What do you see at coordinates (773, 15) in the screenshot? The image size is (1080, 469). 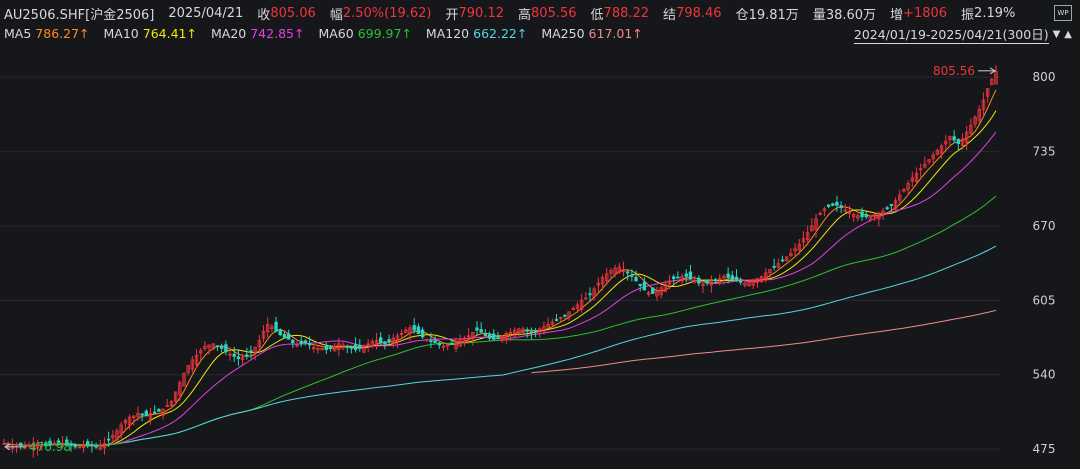 I see `oi-value: 19.81万` at bounding box center [773, 15].